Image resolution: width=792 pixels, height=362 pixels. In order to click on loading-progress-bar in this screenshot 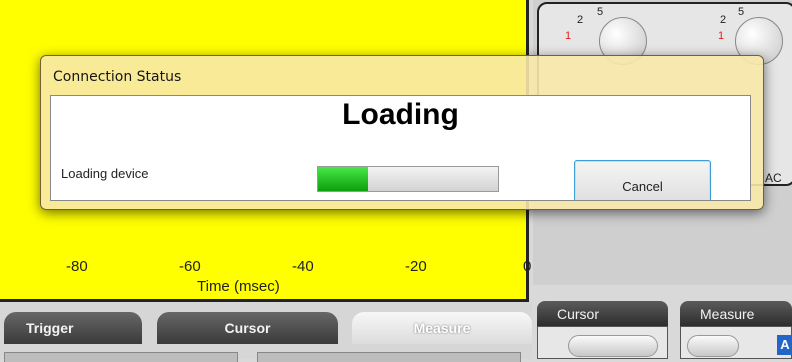, I will do `click(408, 179)`.